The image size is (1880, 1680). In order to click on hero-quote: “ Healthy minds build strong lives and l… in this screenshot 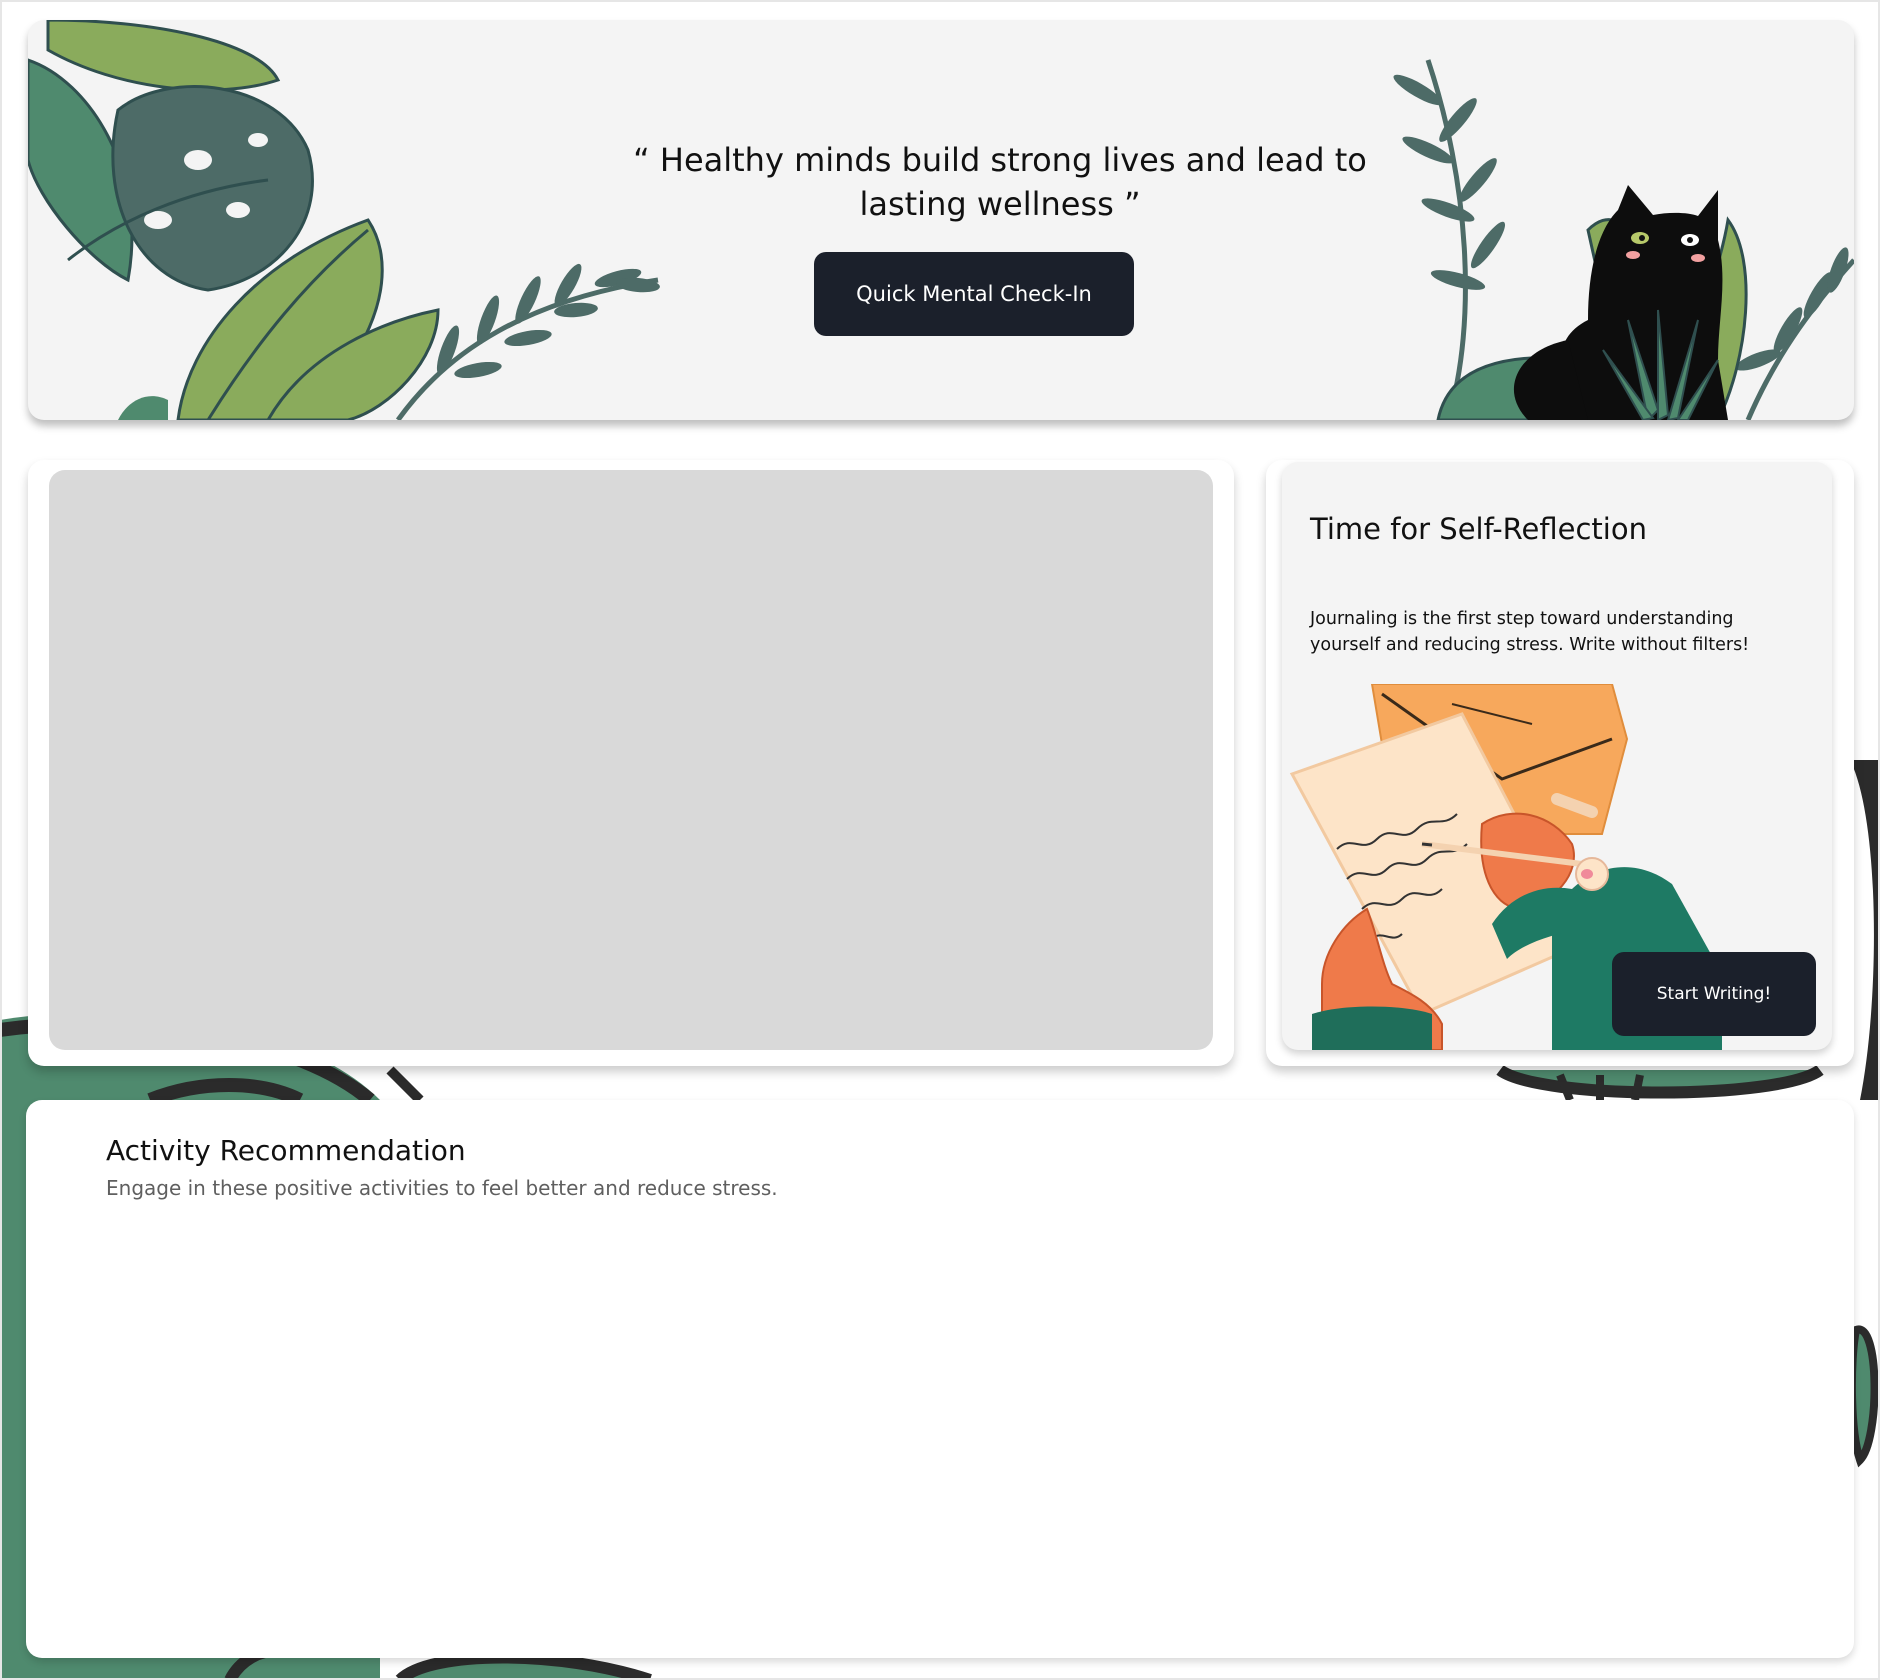, I will do `click(1000, 182)`.